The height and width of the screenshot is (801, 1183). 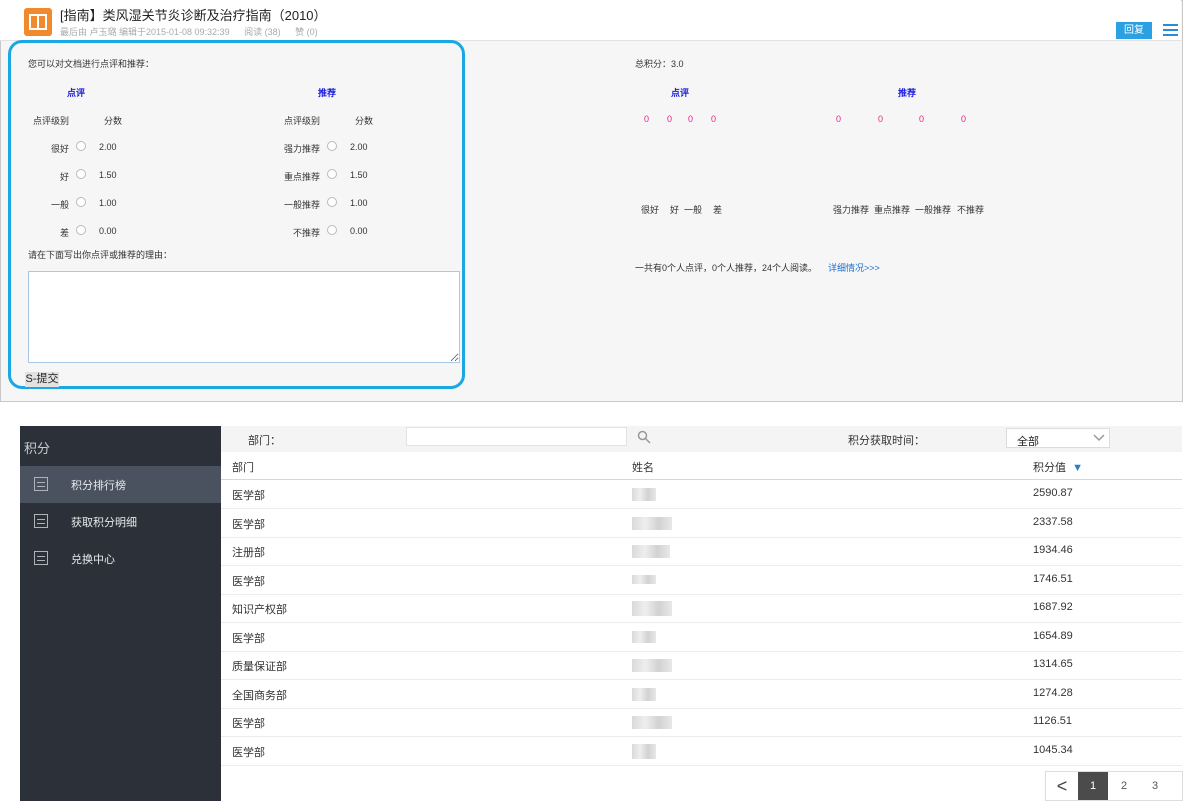 I want to click on recommend-option-label: 重点推荐, so click(x=302, y=177).